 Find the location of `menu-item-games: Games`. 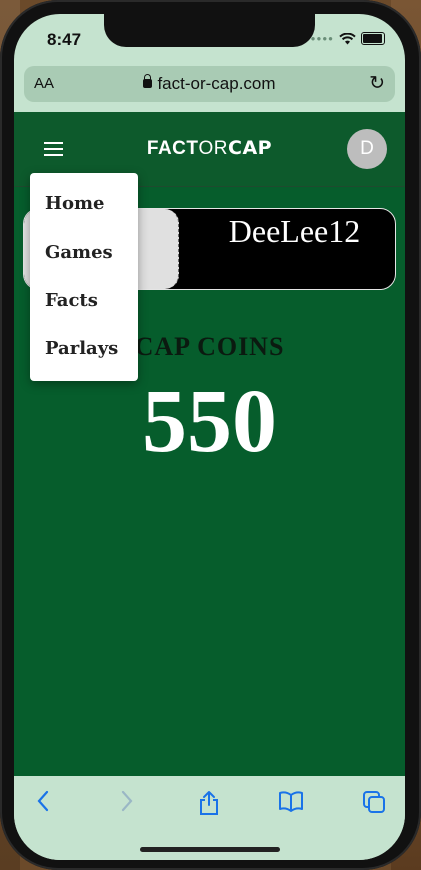

menu-item-games: Games is located at coordinates (79, 252).